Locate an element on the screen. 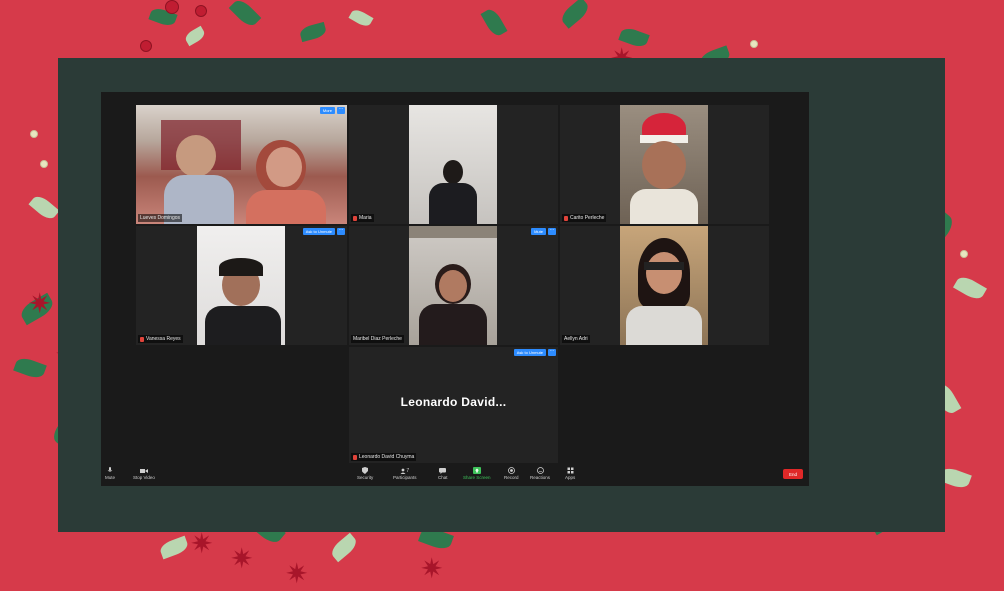  security-control: Security is located at coordinates (365, 473).